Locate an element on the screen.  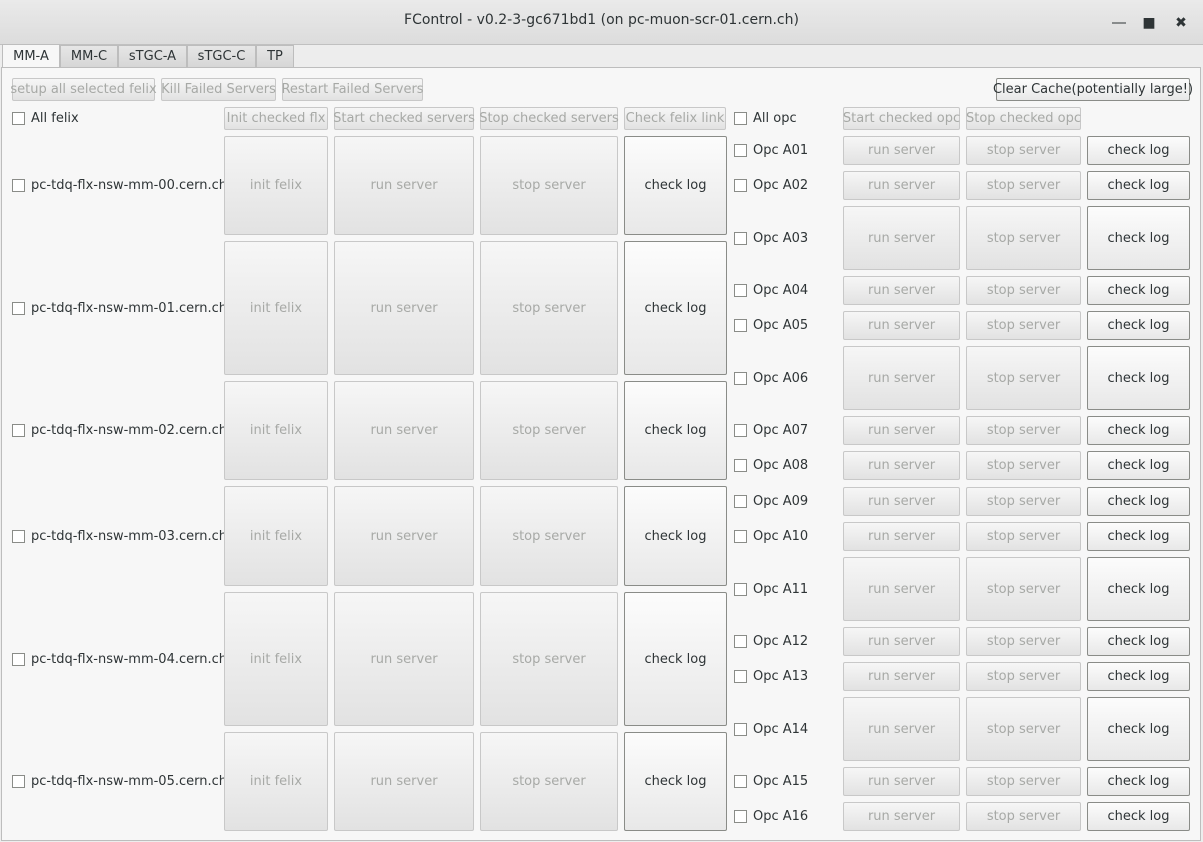
felix-row-checkbox: pc-tdq-flx-nsw-mm-05.cern.ch is located at coordinates (119, 781).